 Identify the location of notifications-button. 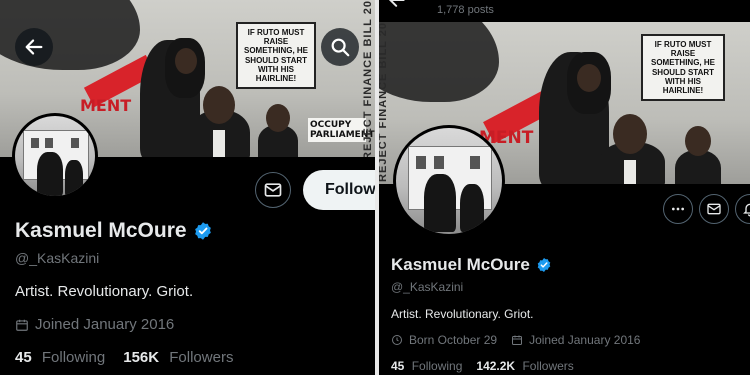
(742, 209).